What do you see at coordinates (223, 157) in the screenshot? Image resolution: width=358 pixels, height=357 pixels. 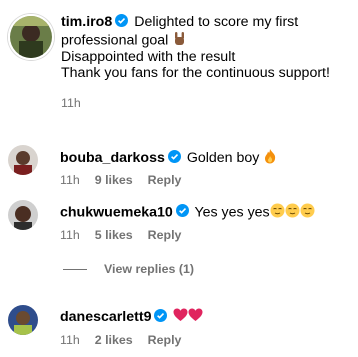 I see `comment-text: Golden boy` at bounding box center [223, 157].